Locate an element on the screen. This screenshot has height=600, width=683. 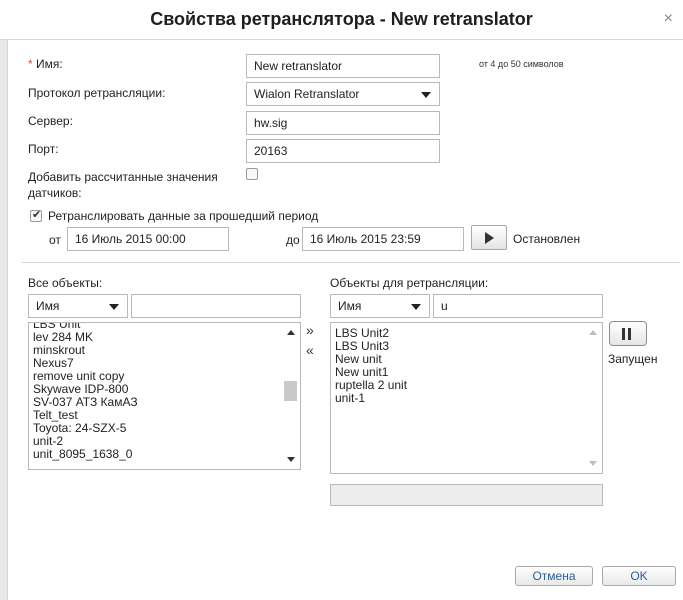
pause-button is located at coordinates (628, 333).